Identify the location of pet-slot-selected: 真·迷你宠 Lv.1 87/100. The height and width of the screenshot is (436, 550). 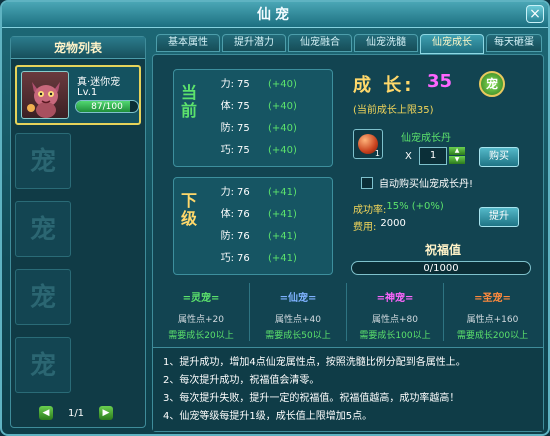
(78, 95).